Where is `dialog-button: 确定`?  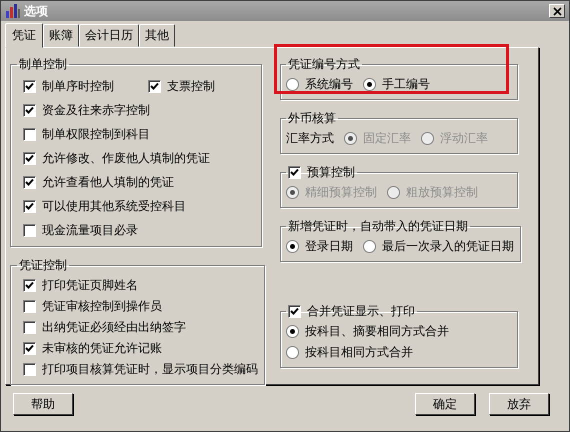
dialog-button: 确定 is located at coordinates (445, 404).